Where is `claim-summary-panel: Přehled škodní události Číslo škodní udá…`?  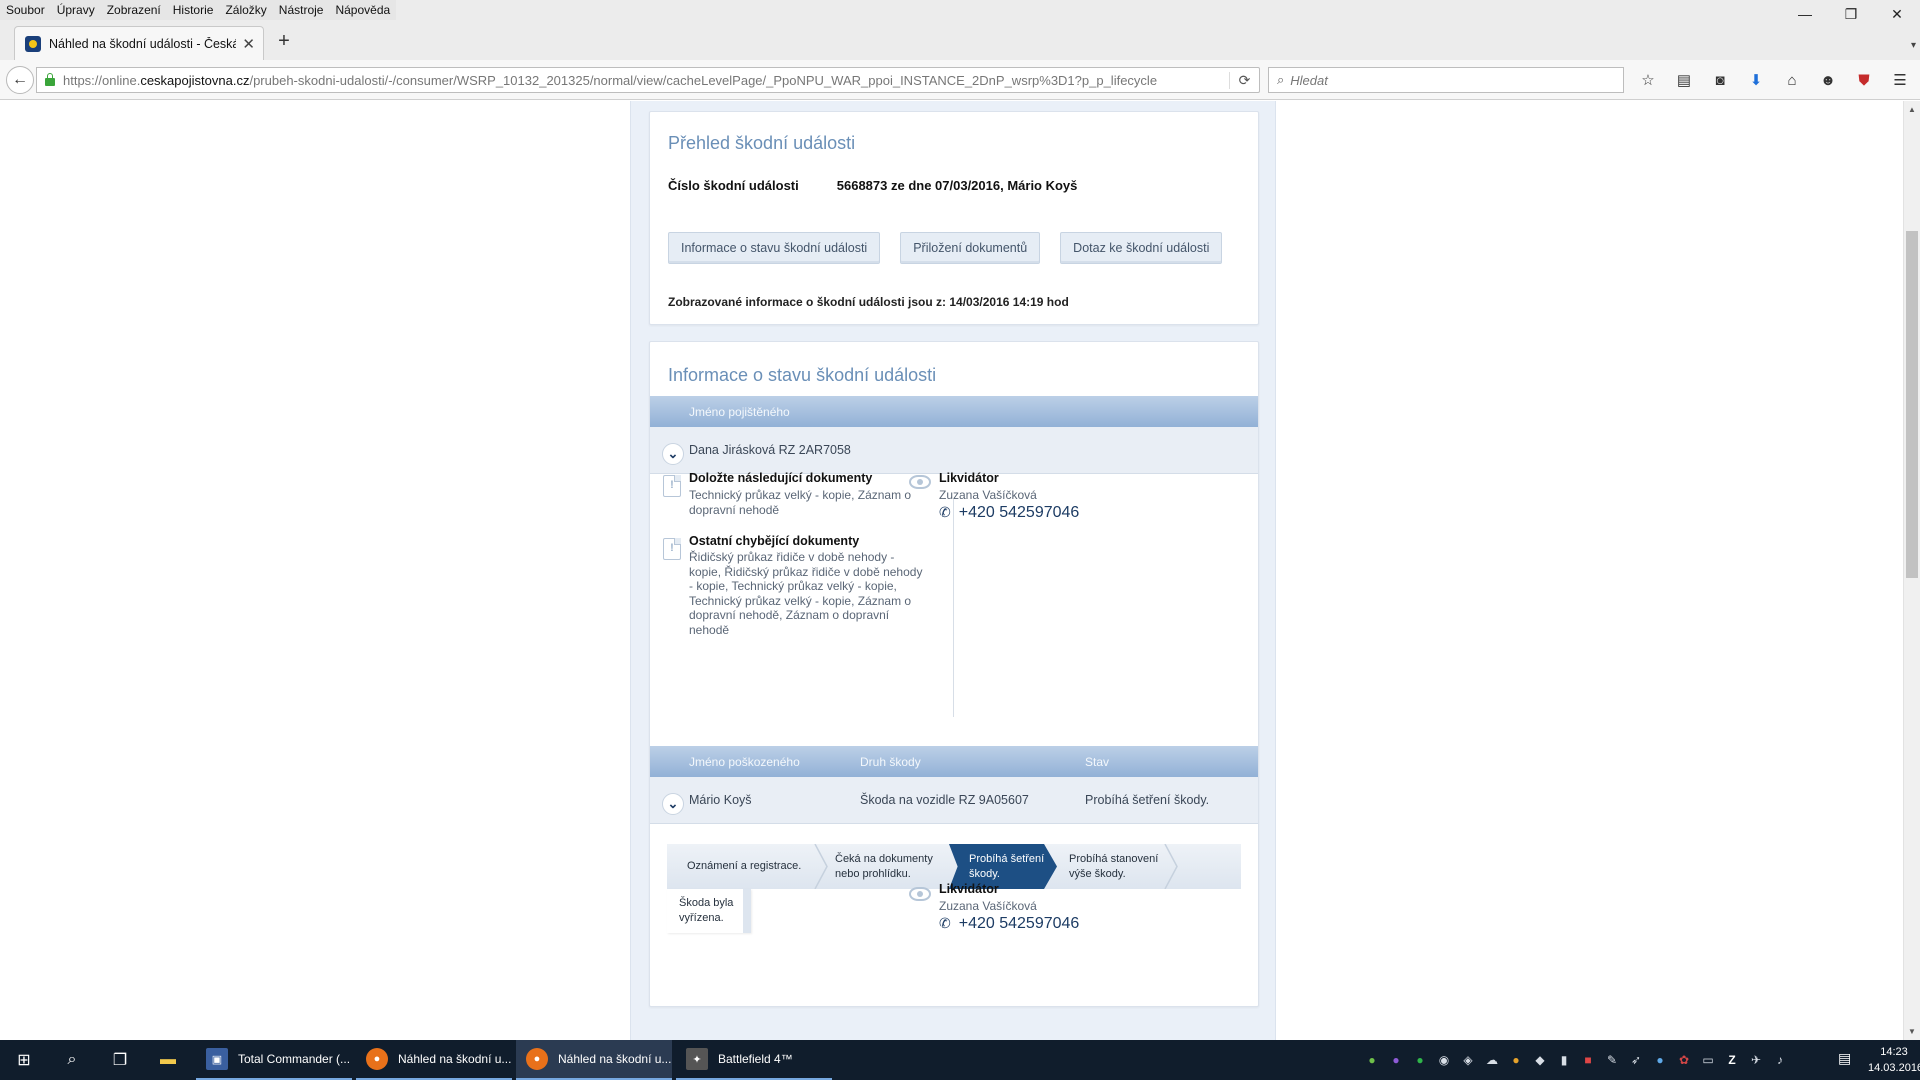 claim-summary-panel: Přehled škodní události Číslo škodní udá… is located at coordinates (954, 218).